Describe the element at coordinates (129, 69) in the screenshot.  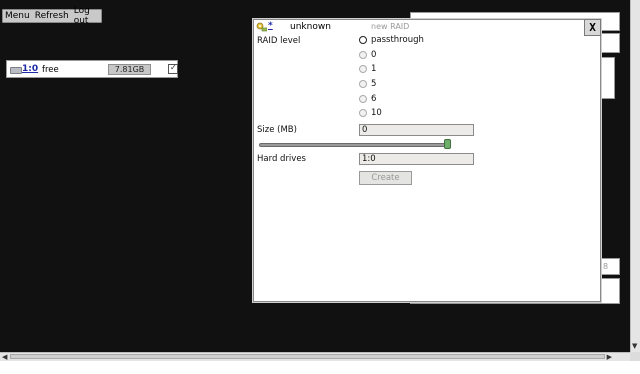
I see `disk-size-badge: 7.81GB` at that location.